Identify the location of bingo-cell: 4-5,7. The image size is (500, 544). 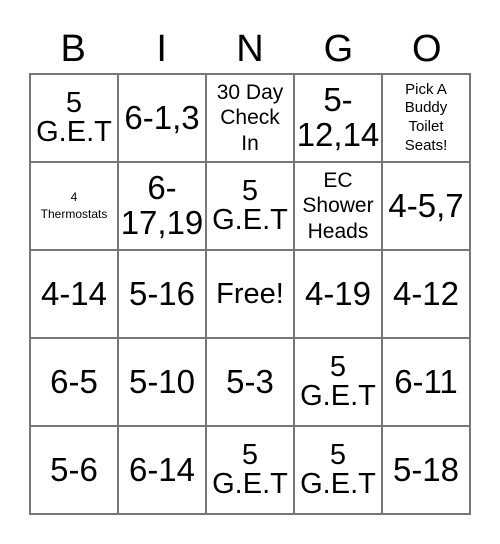
(426, 206).